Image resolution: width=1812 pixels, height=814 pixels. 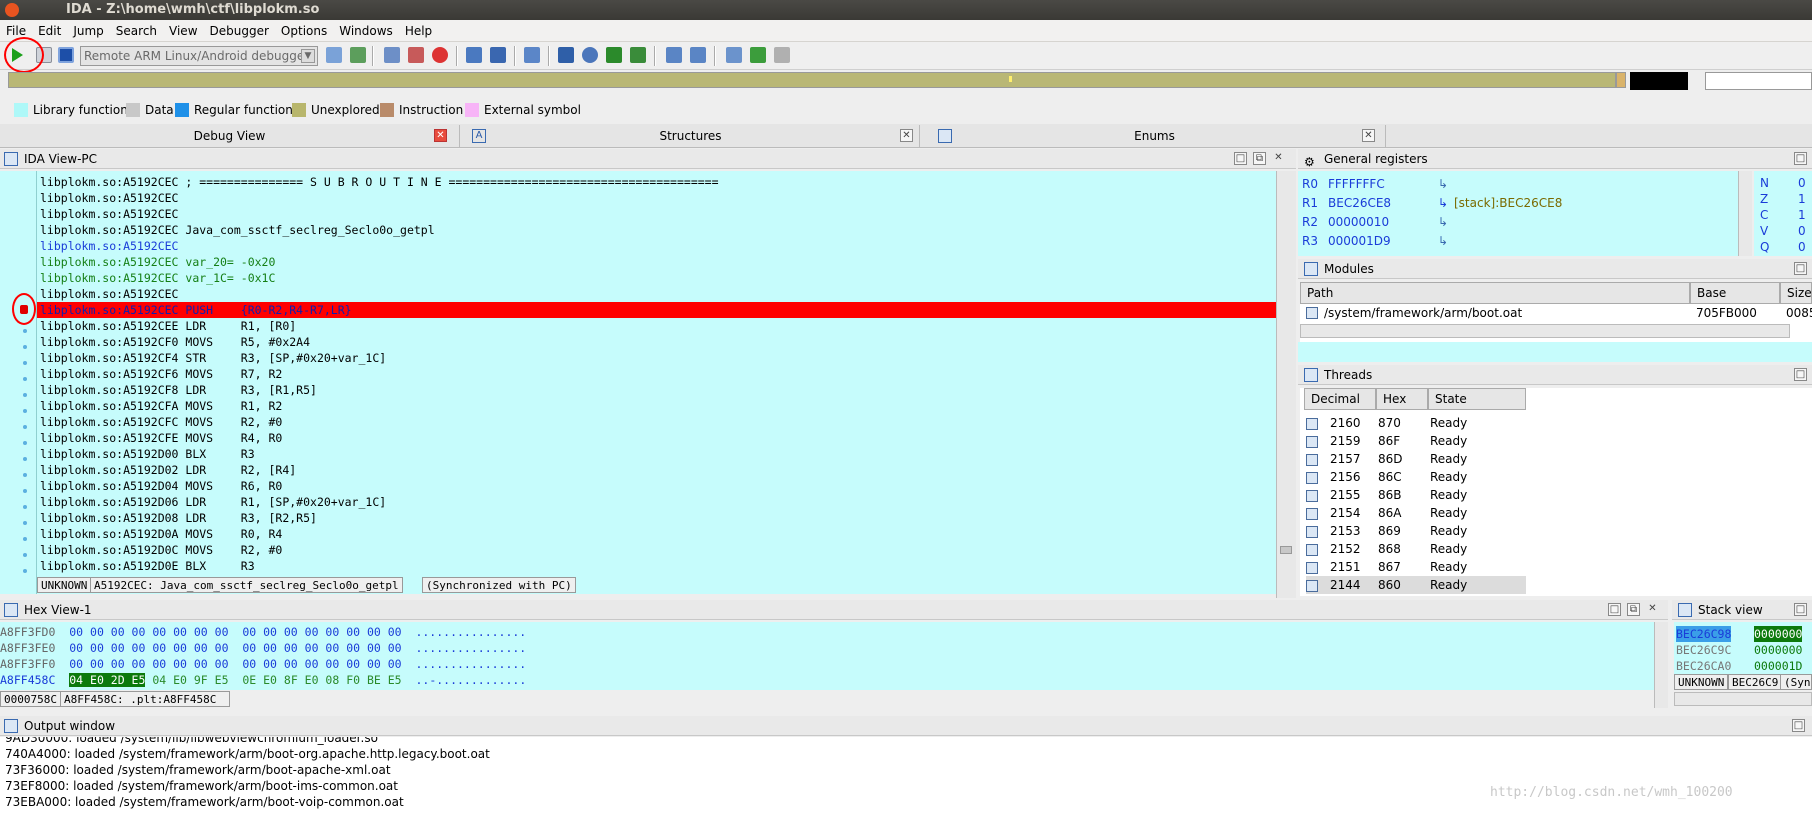 What do you see at coordinates (1745, 213) in the screenshot?
I see `registers-scrollbar` at bounding box center [1745, 213].